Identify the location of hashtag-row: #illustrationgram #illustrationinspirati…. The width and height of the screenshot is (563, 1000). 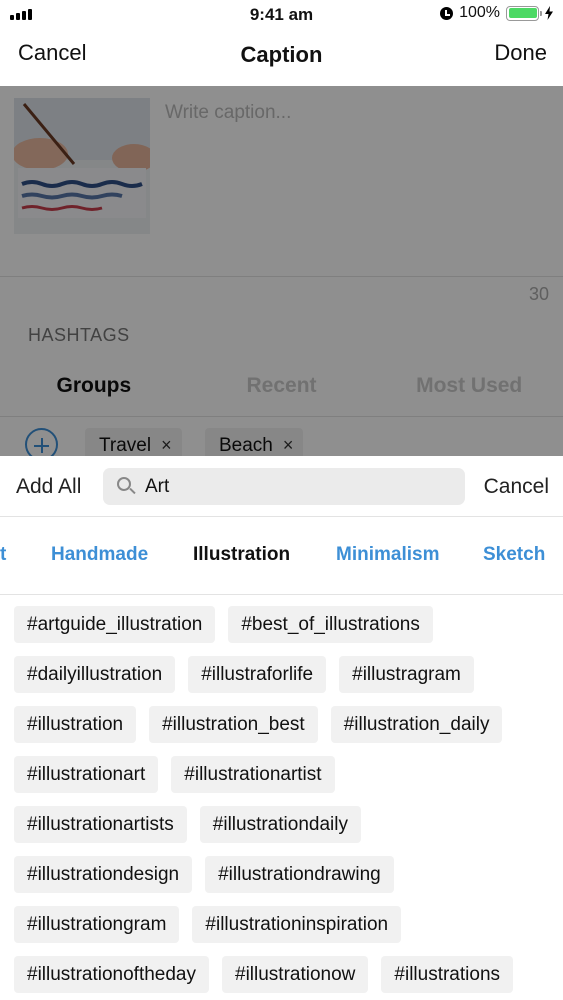
(284, 924).